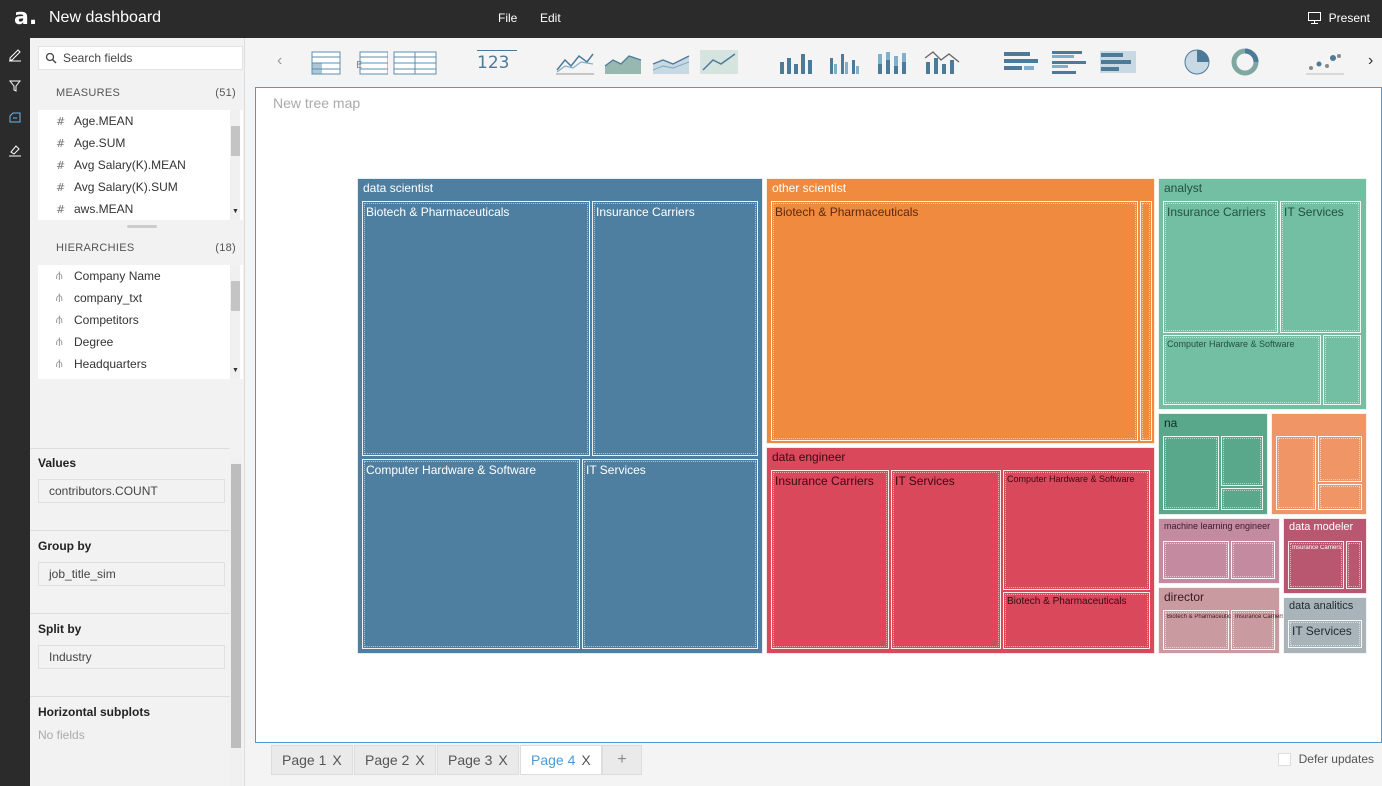 Image resolution: width=1382 pixels, height=786 pixels. What do you see at coordinates (415, 62) in the screenshot?
I see `grid-table-icon` at bounding box center [415, 62].